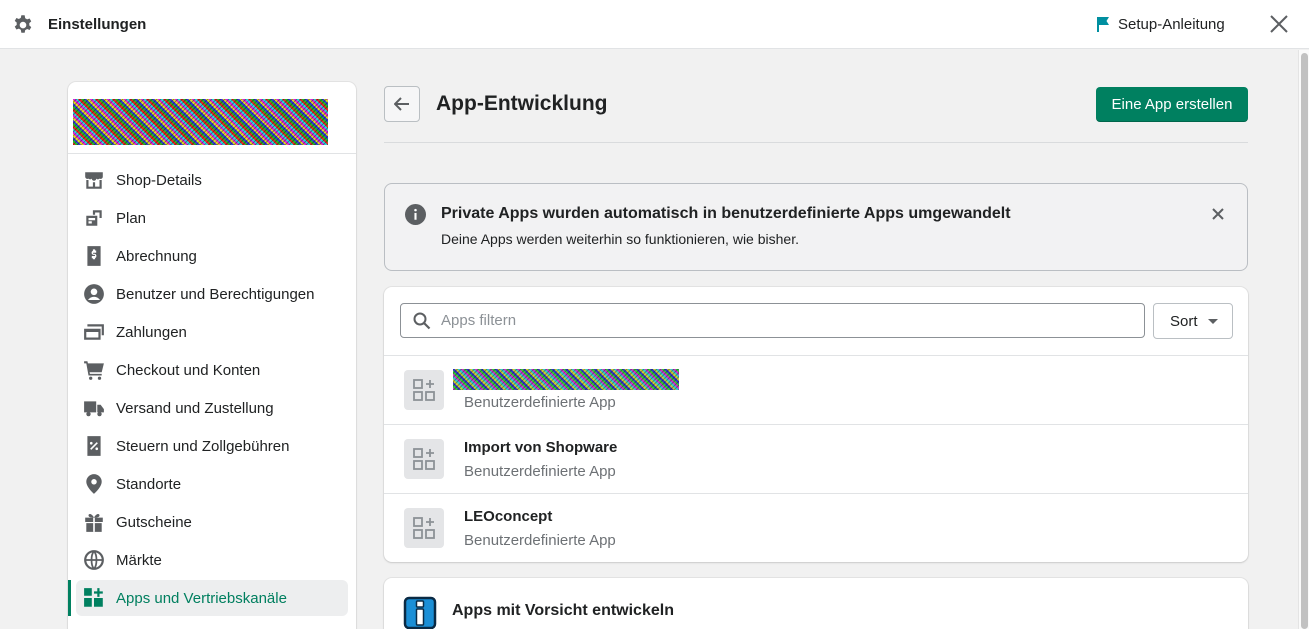 Image resolution: width=1309 pixels, height=629 pixels. I want to click on create-app-button: Eine App erstellen, so click(1172, 104).